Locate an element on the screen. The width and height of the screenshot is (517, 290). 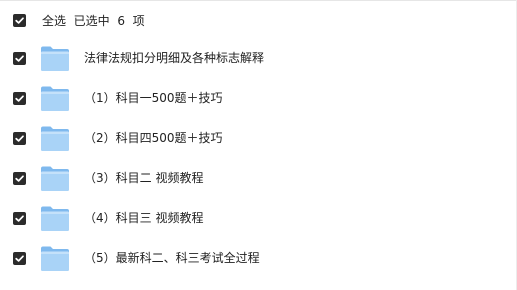
selected-count: 6 is located at coordinates (121, 21).